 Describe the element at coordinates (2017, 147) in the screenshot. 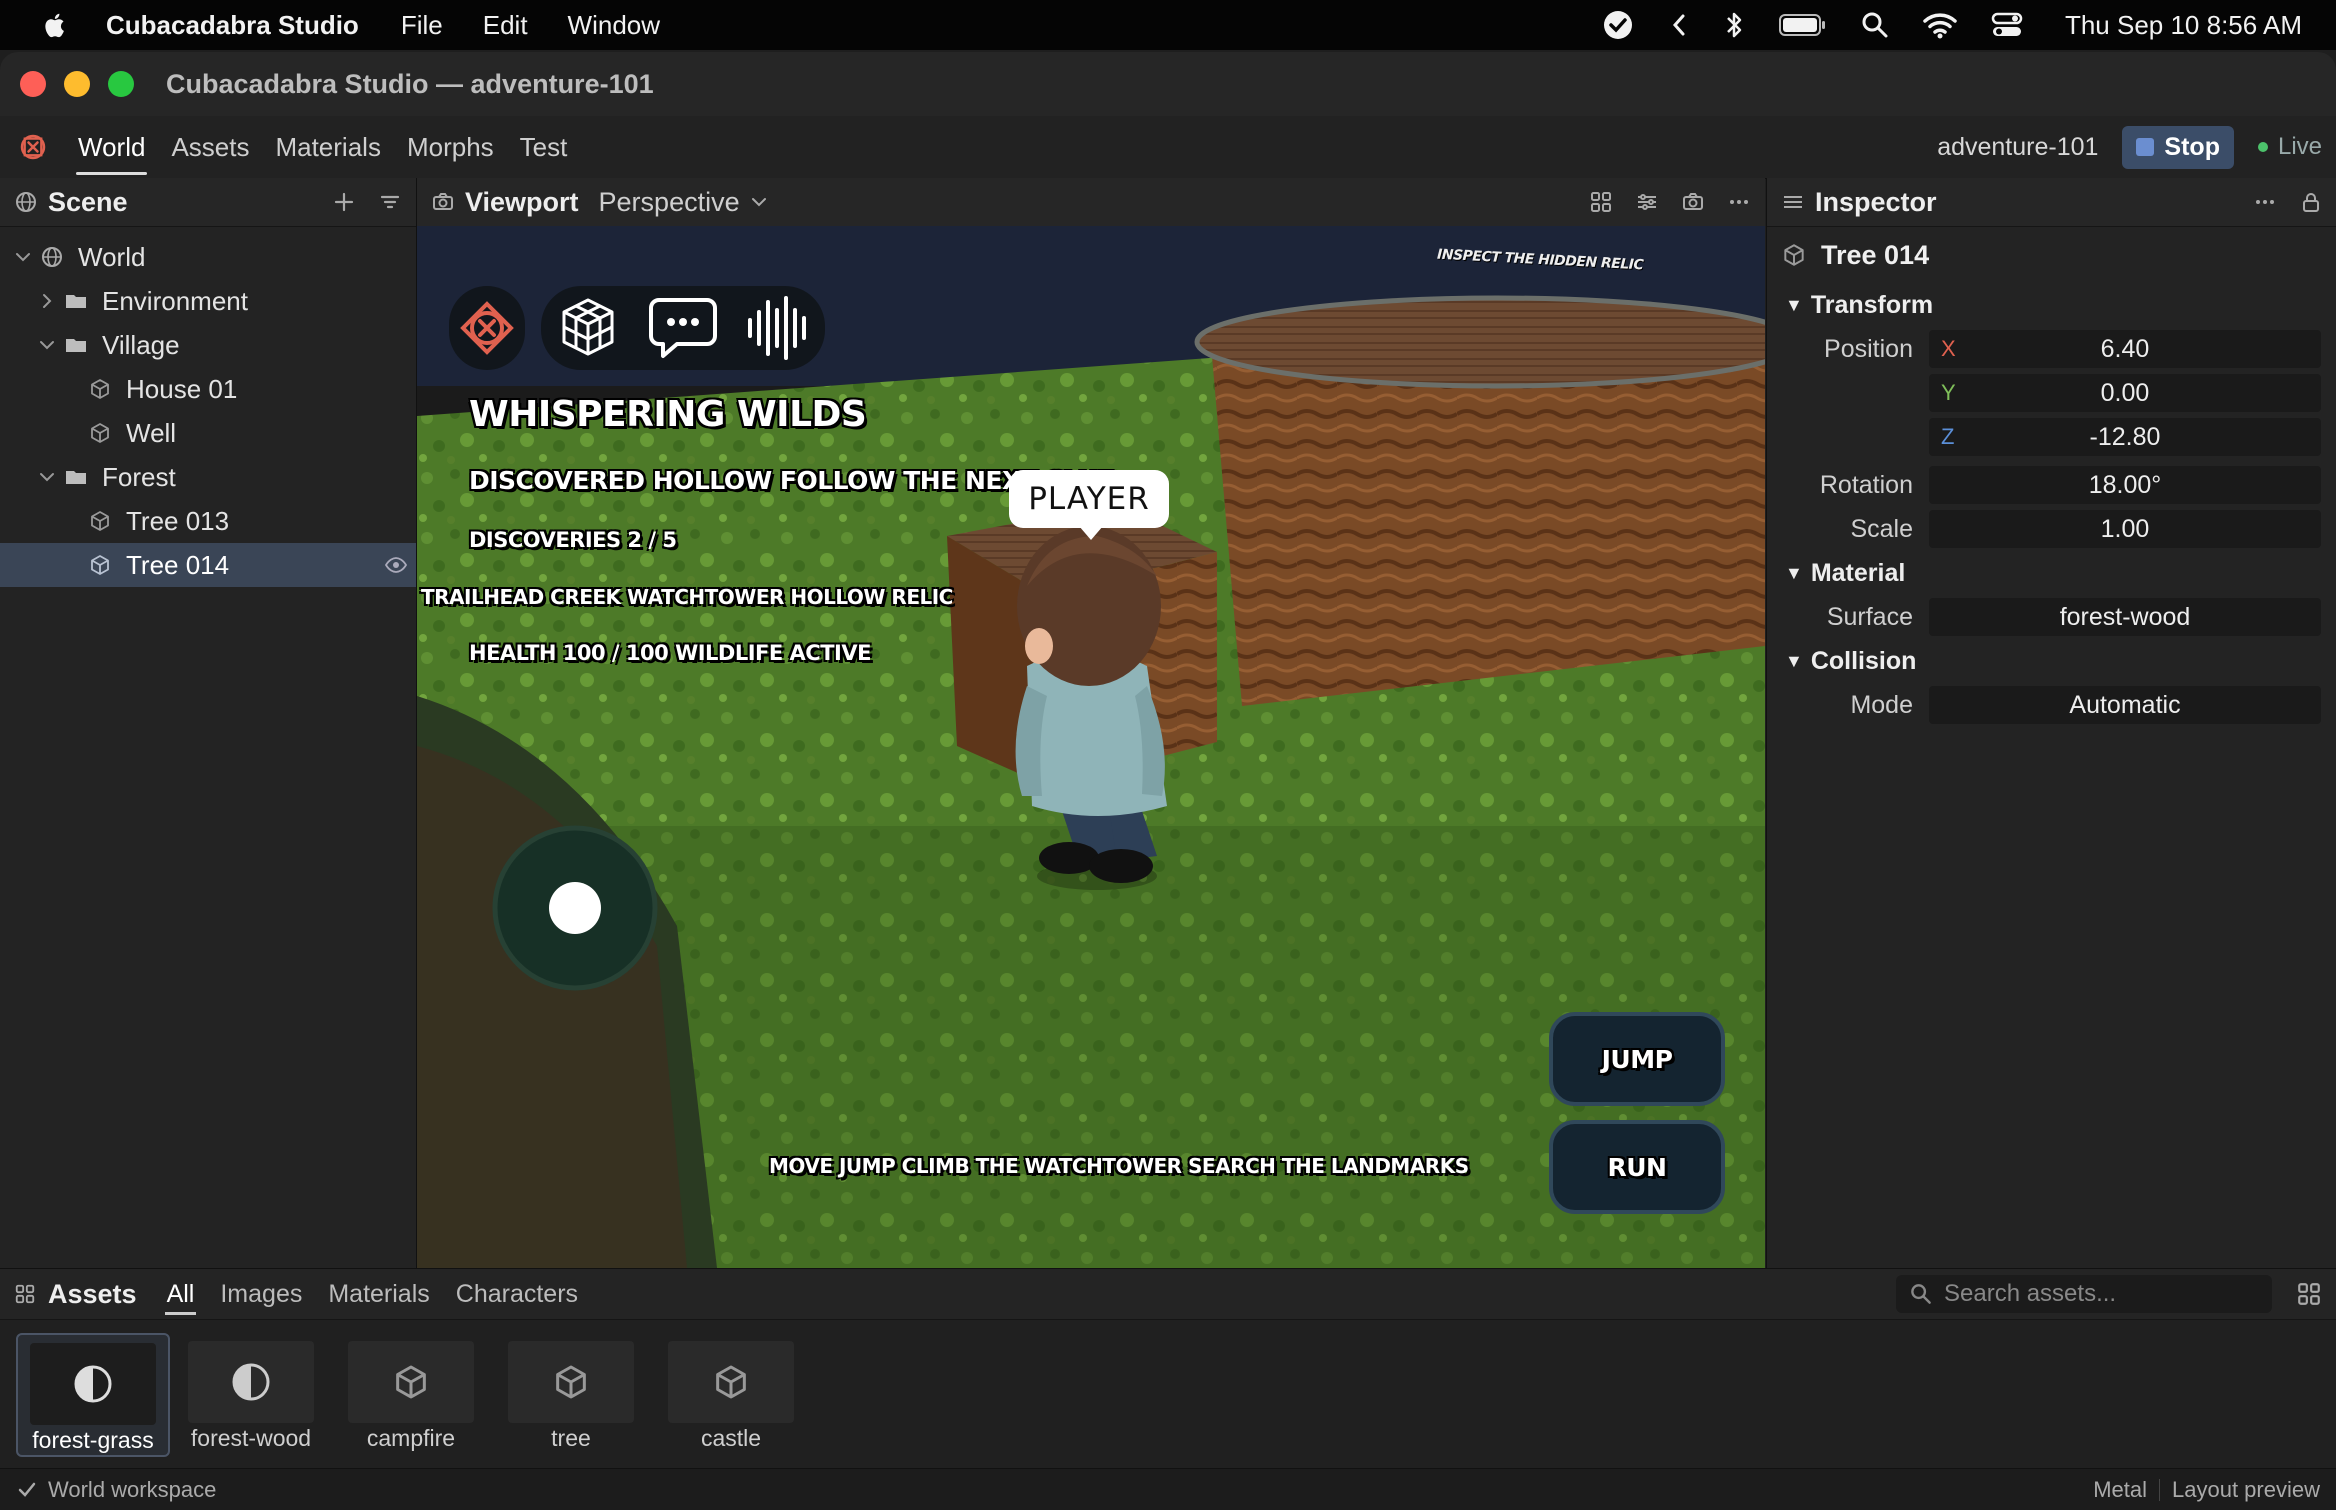

I see `project-name: adventure-101` at that location.